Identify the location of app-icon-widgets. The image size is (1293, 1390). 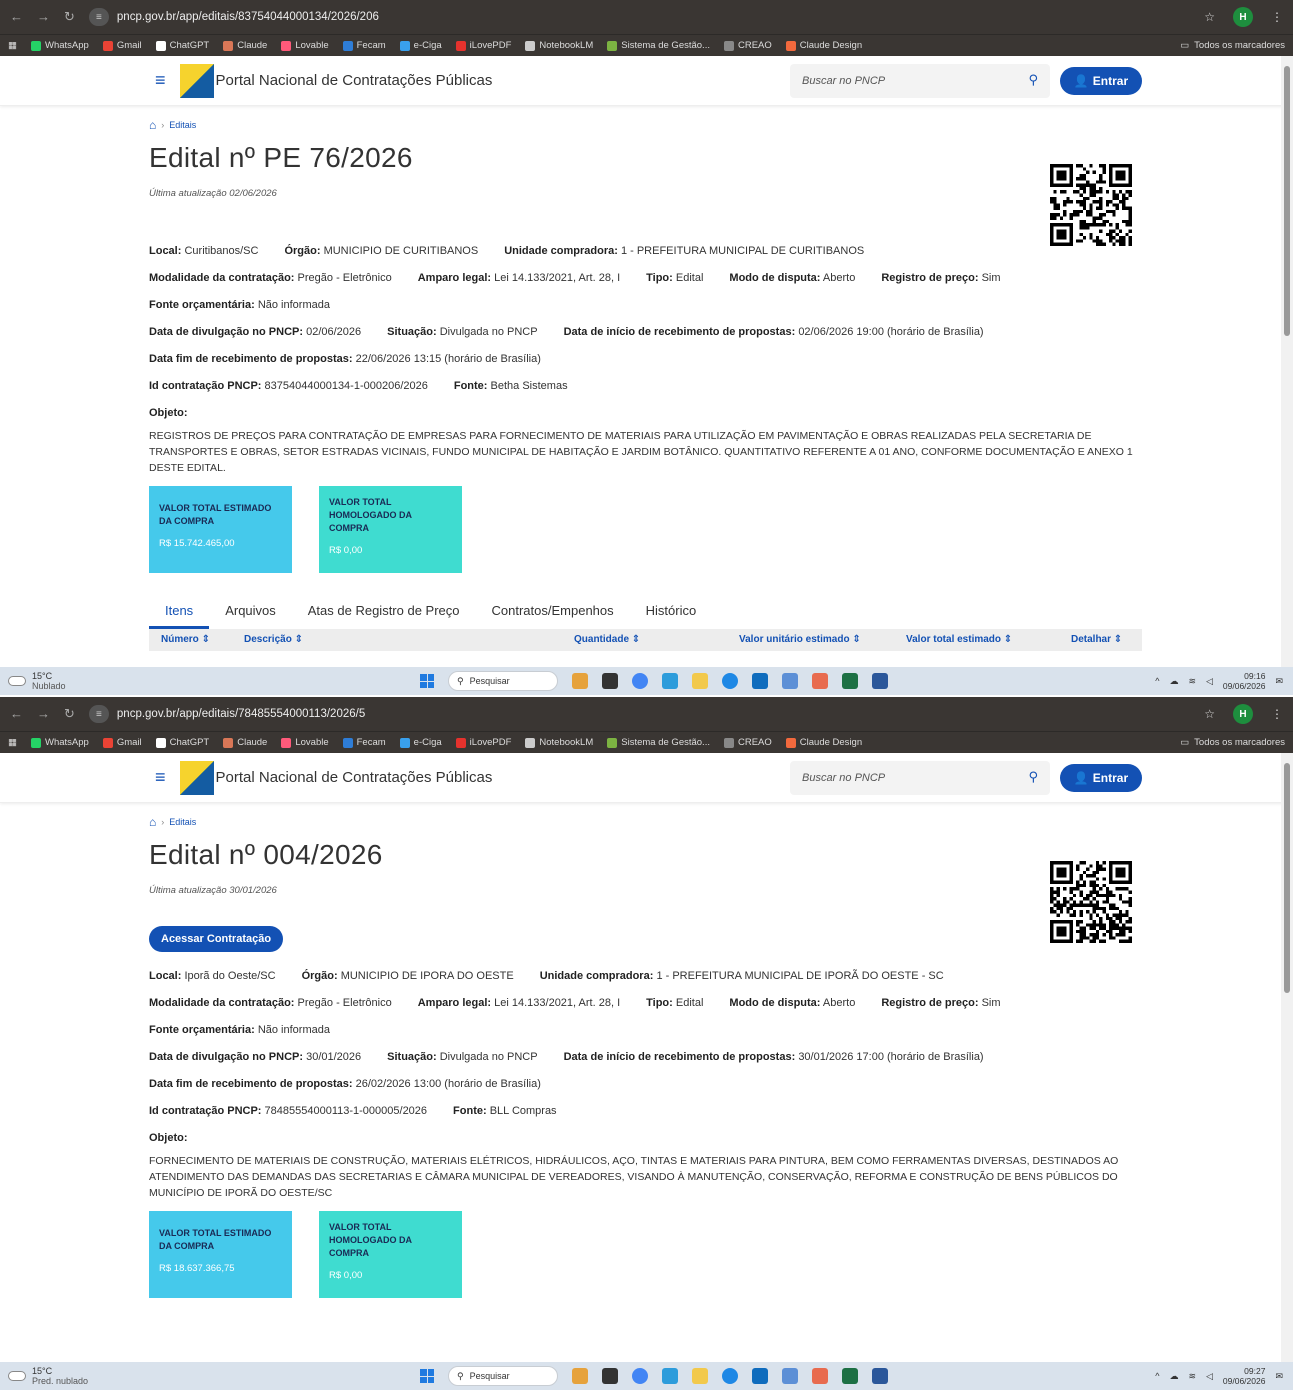
(580, 1376).